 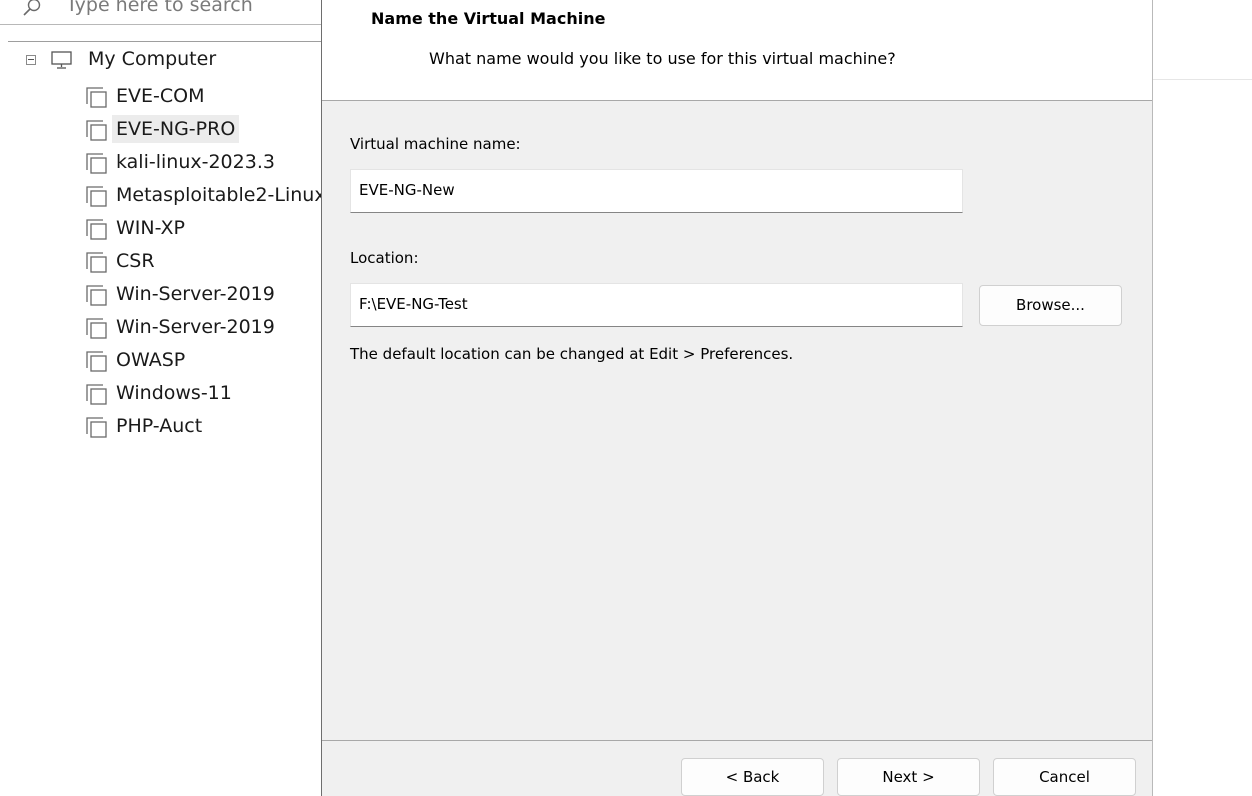 What do you see at coordinates (752, 777) in the screenshot?
I see `back-button: < Back` at bounding box center [752, 777].